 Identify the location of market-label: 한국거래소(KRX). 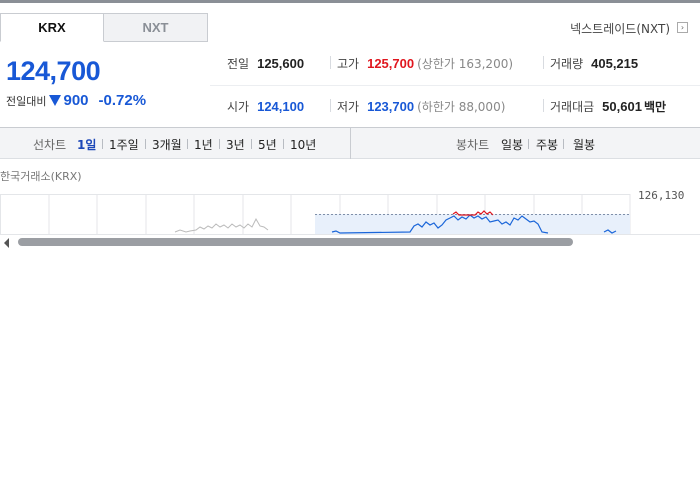
(41, 176).